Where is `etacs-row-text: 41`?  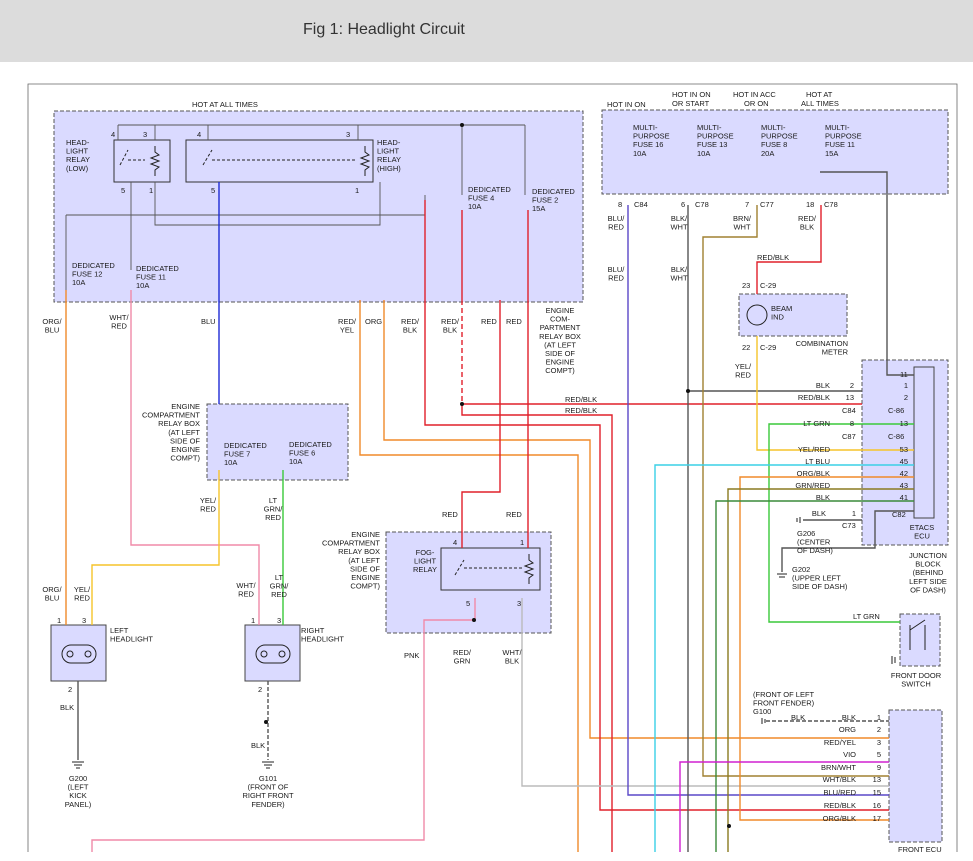 etacs-row-text: 41 is located at coordinates (904, 497).